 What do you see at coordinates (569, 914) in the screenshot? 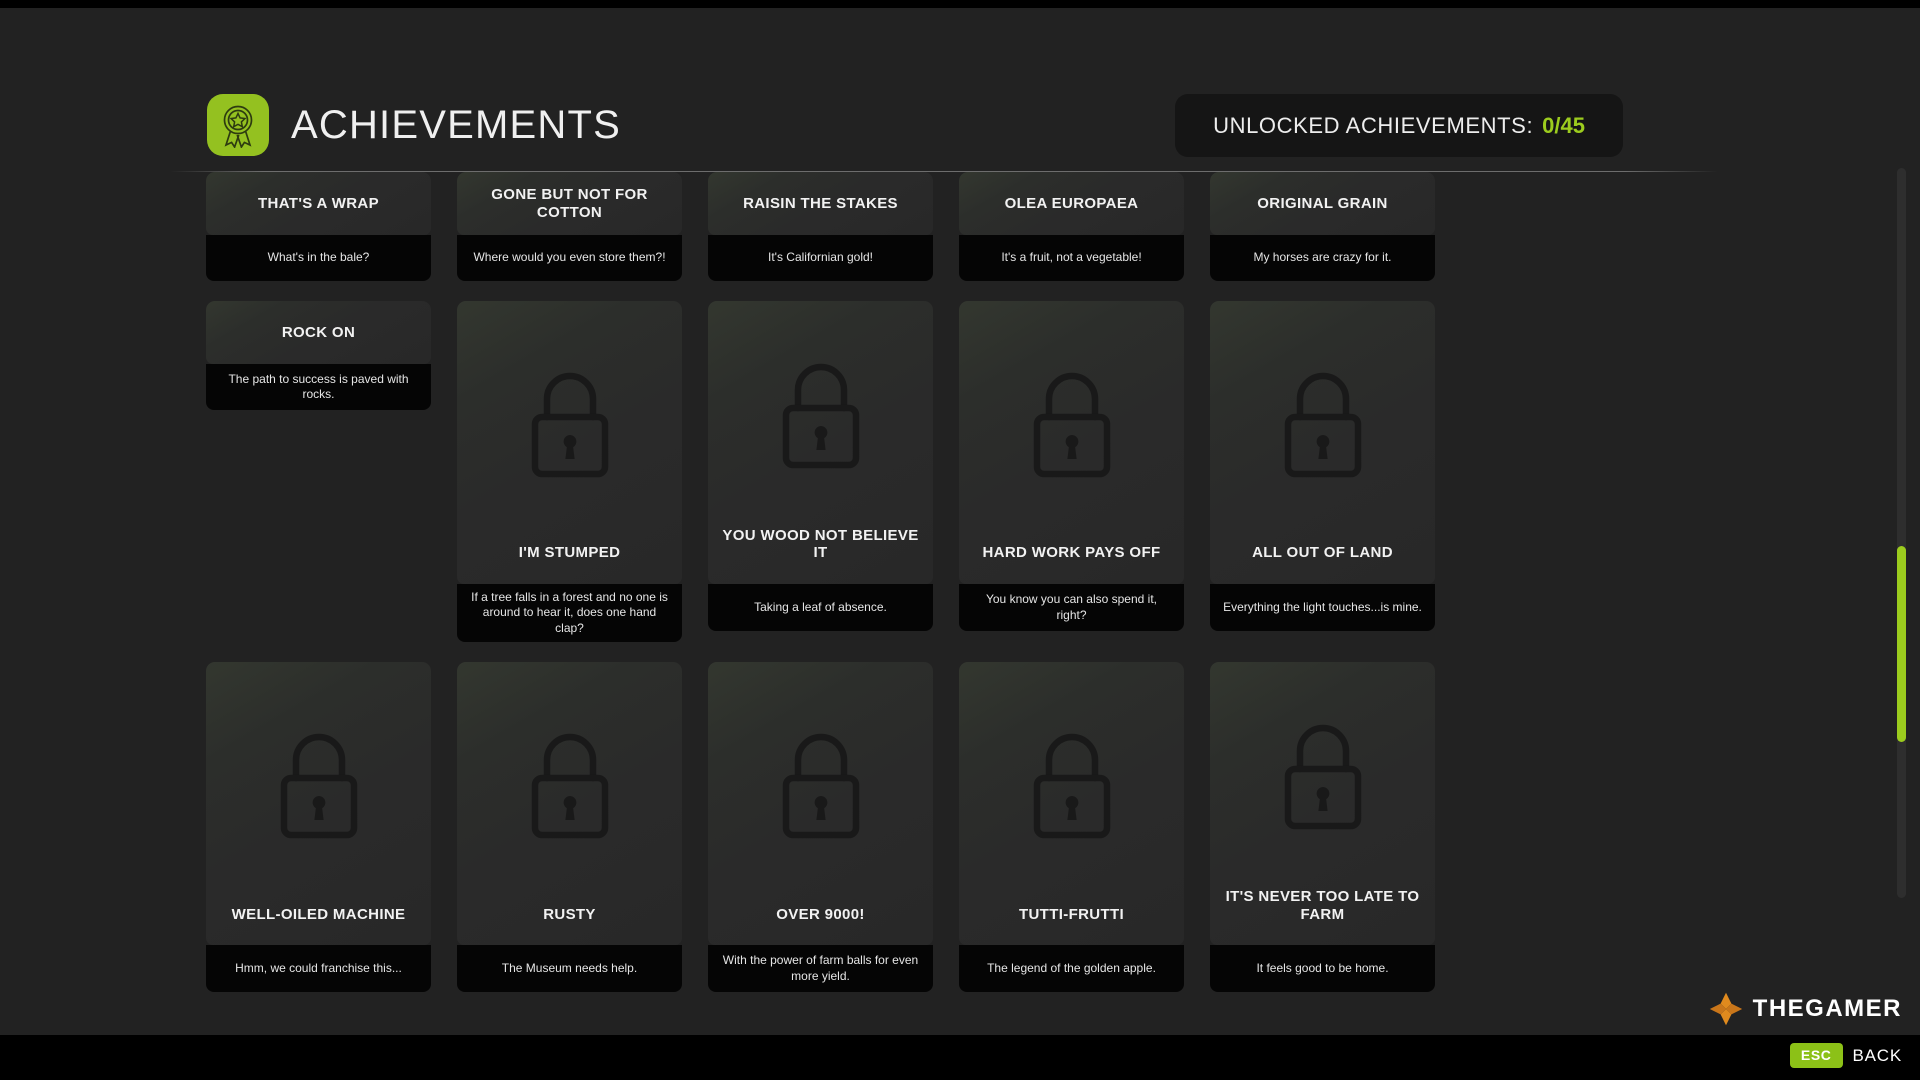
I see `achievement-title: RUSTY` at bounding box center [569, 914].